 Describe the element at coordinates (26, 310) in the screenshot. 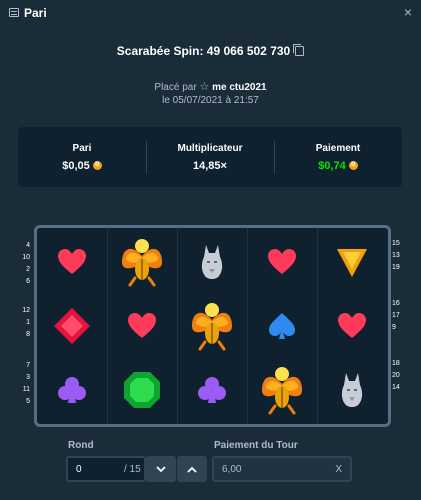

I see `payline-number: 12` at that location.